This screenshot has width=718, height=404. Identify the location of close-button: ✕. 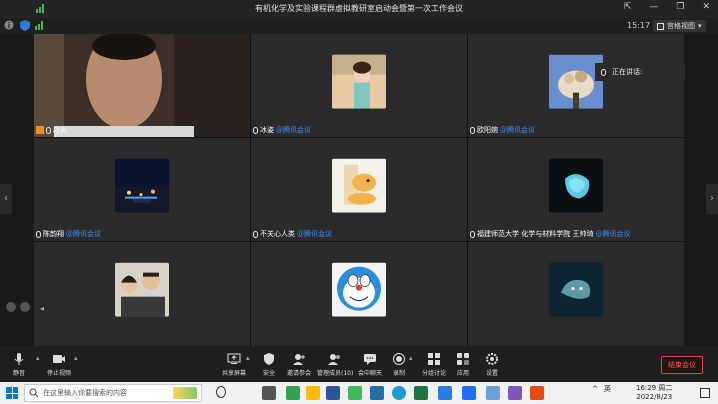
(706, 7).